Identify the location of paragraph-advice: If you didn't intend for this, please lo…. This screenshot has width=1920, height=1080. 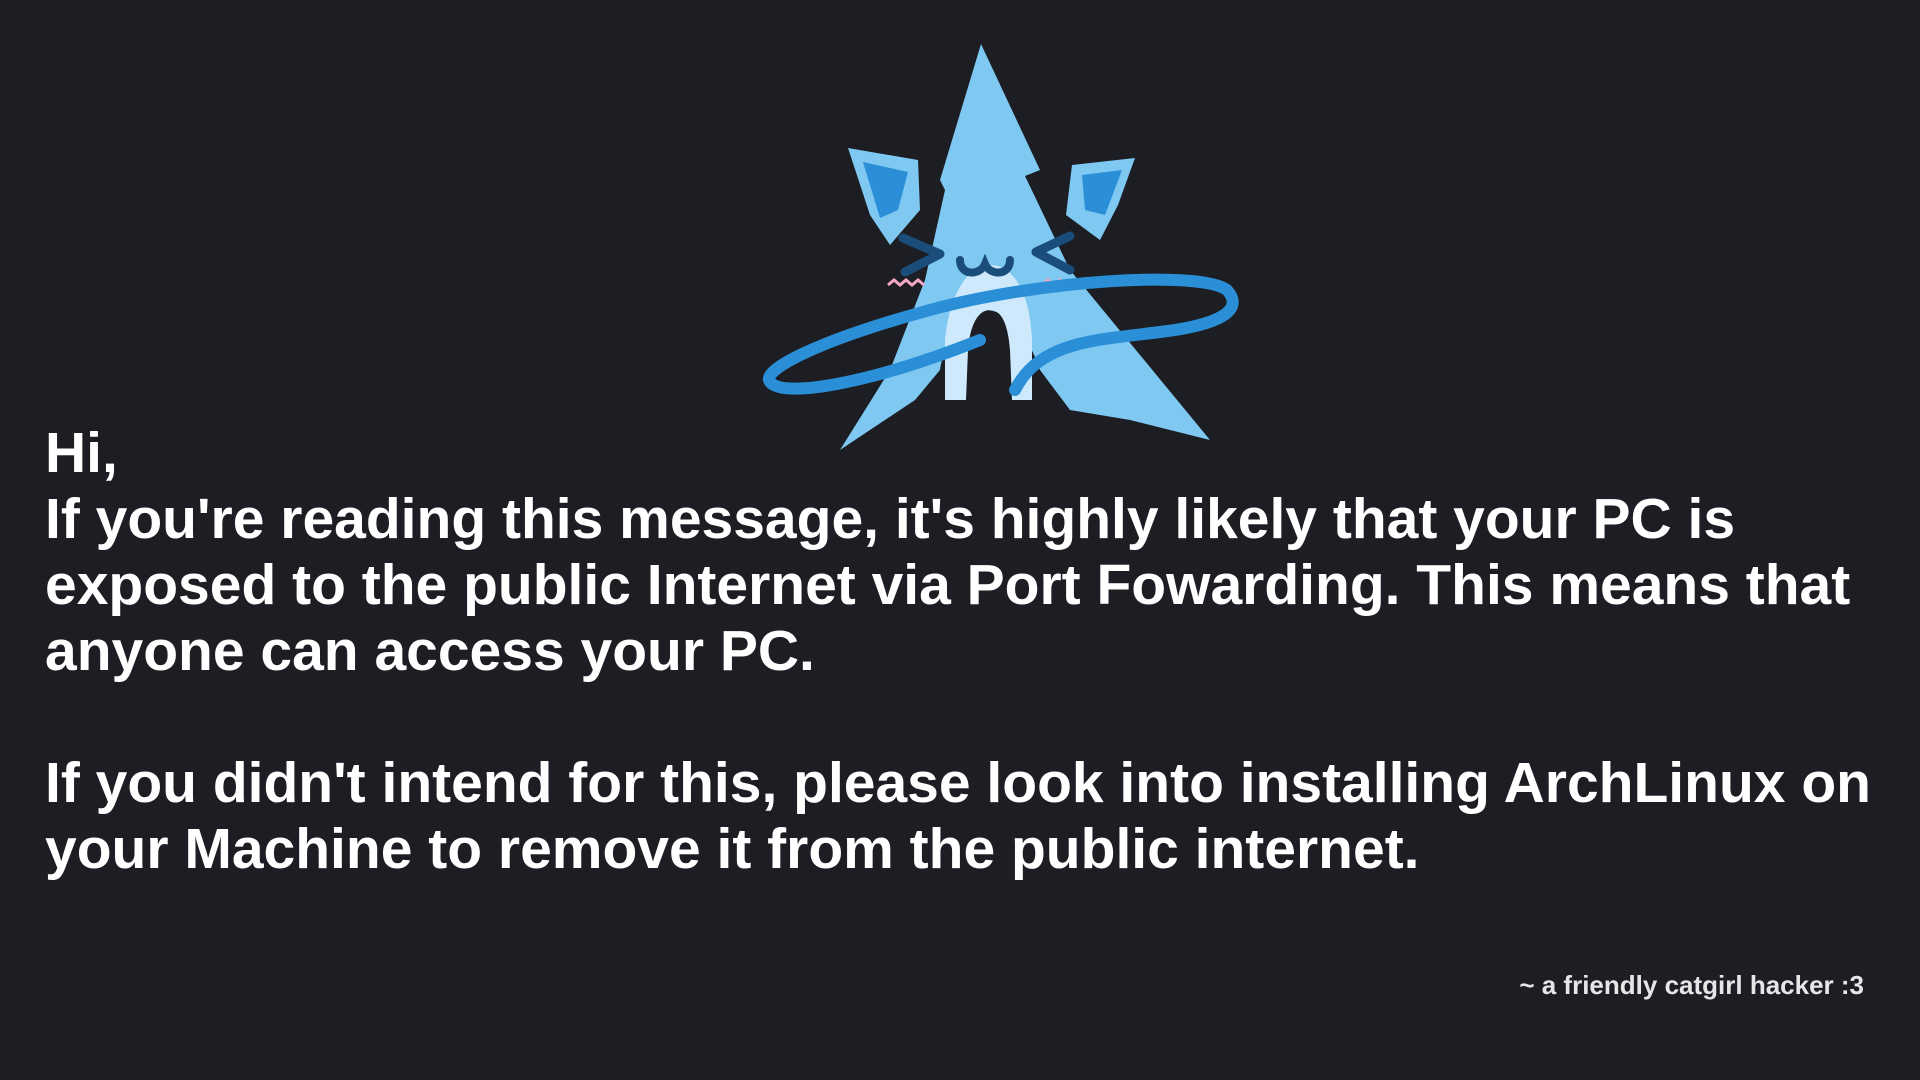
(958, 816).